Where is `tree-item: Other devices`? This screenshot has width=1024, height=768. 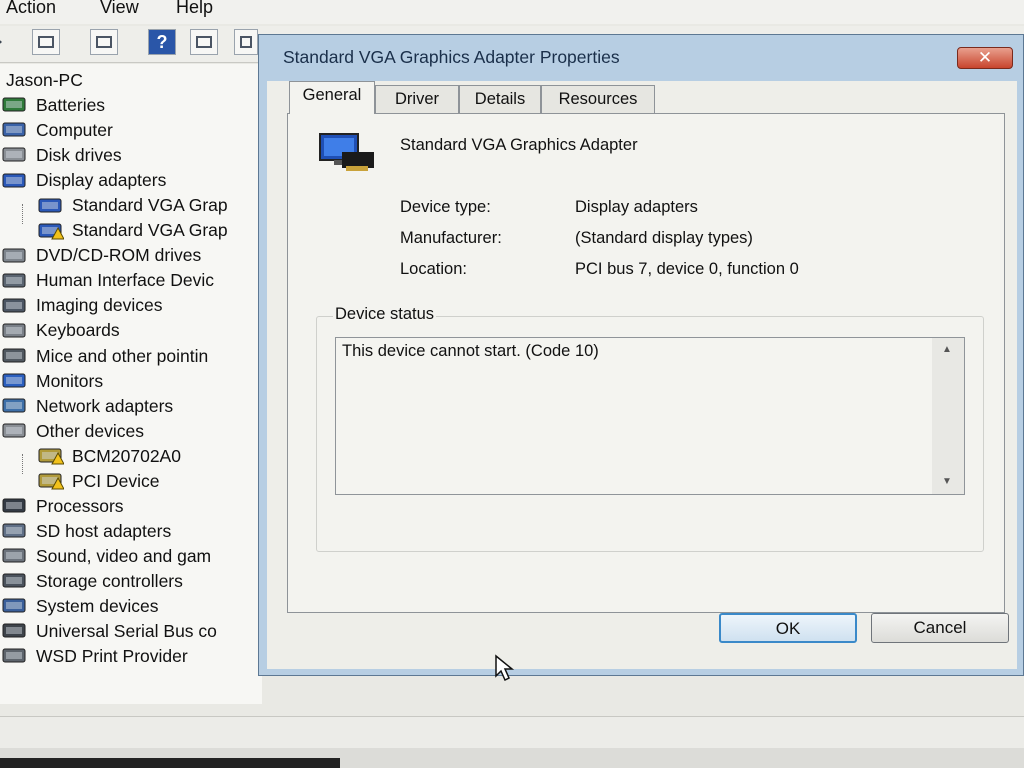
tree-item: Other devices is located at coordinates (73, 430).